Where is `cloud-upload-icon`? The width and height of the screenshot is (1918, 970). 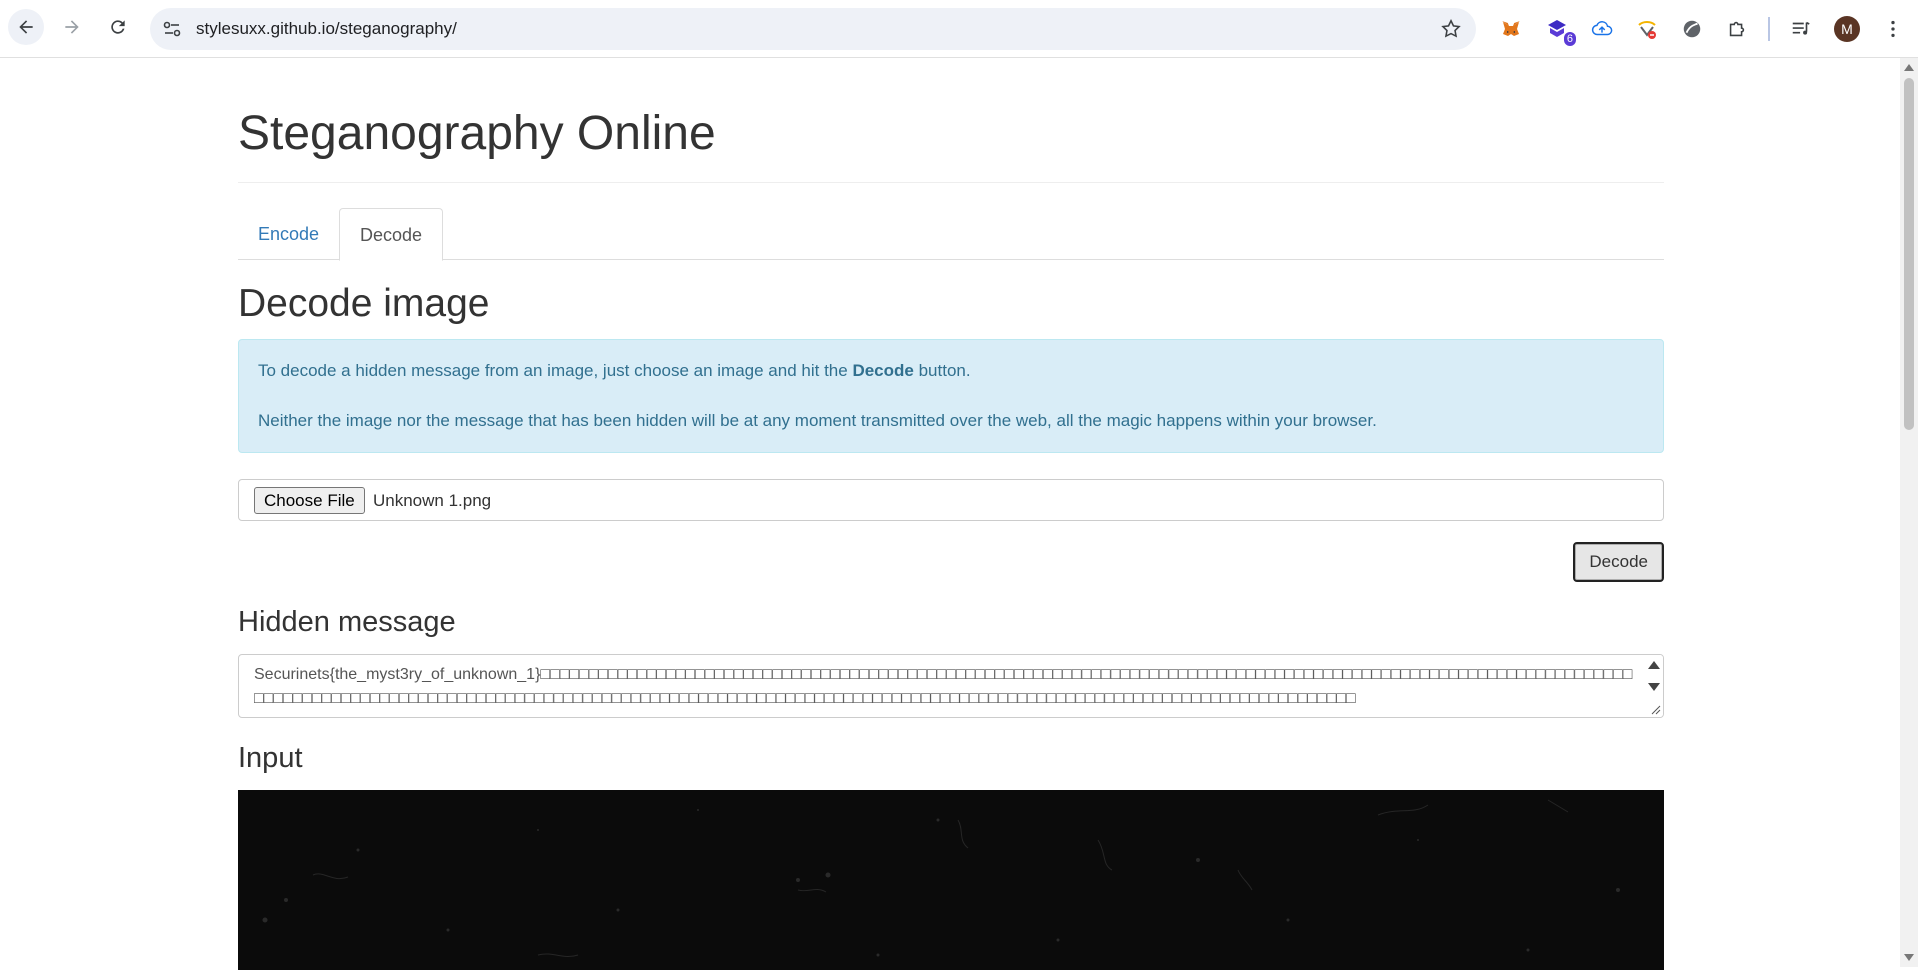 cloud-upload-icon is located at coordinates (1602, 29).